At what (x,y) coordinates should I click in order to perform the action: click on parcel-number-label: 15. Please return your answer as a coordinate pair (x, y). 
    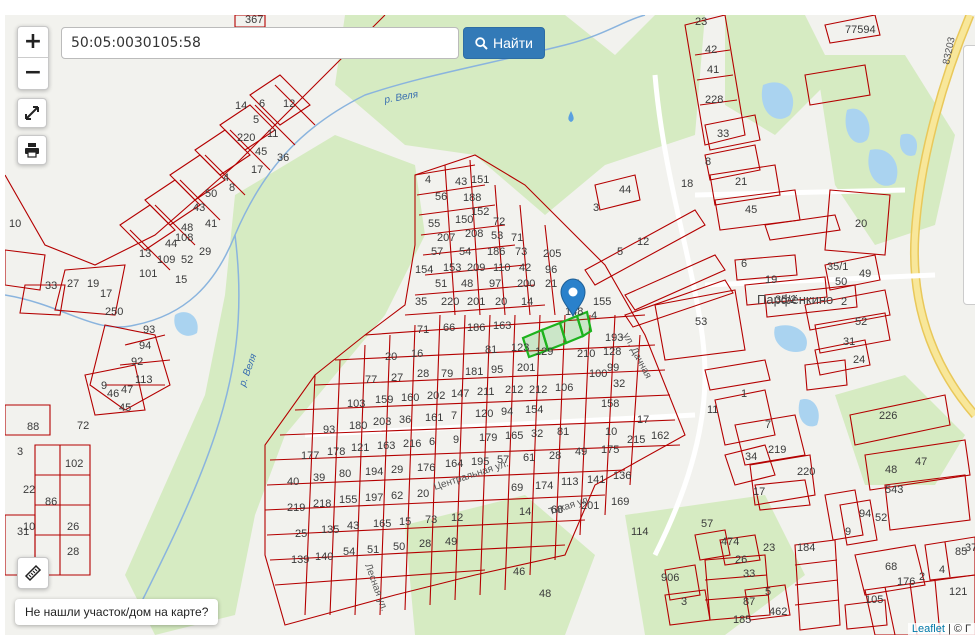
    Looking at the image, I should click on (181, 280).